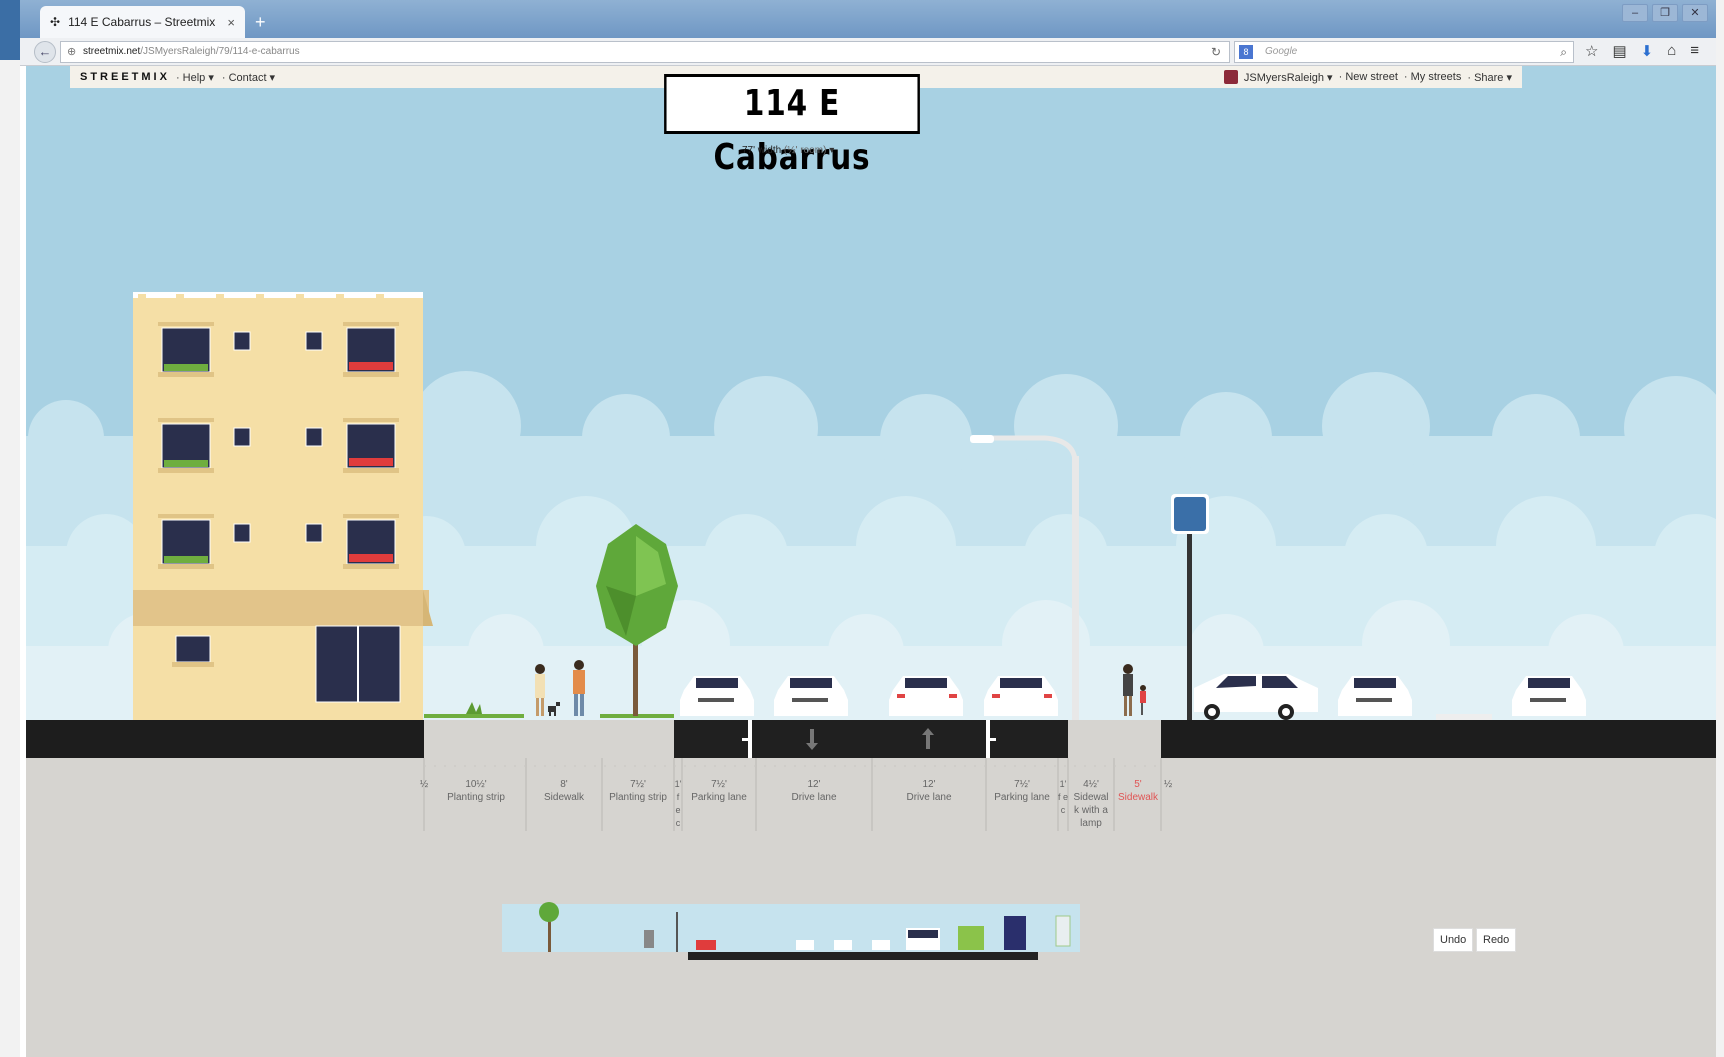  I want to click on back-button: ←, so click(45, 52).